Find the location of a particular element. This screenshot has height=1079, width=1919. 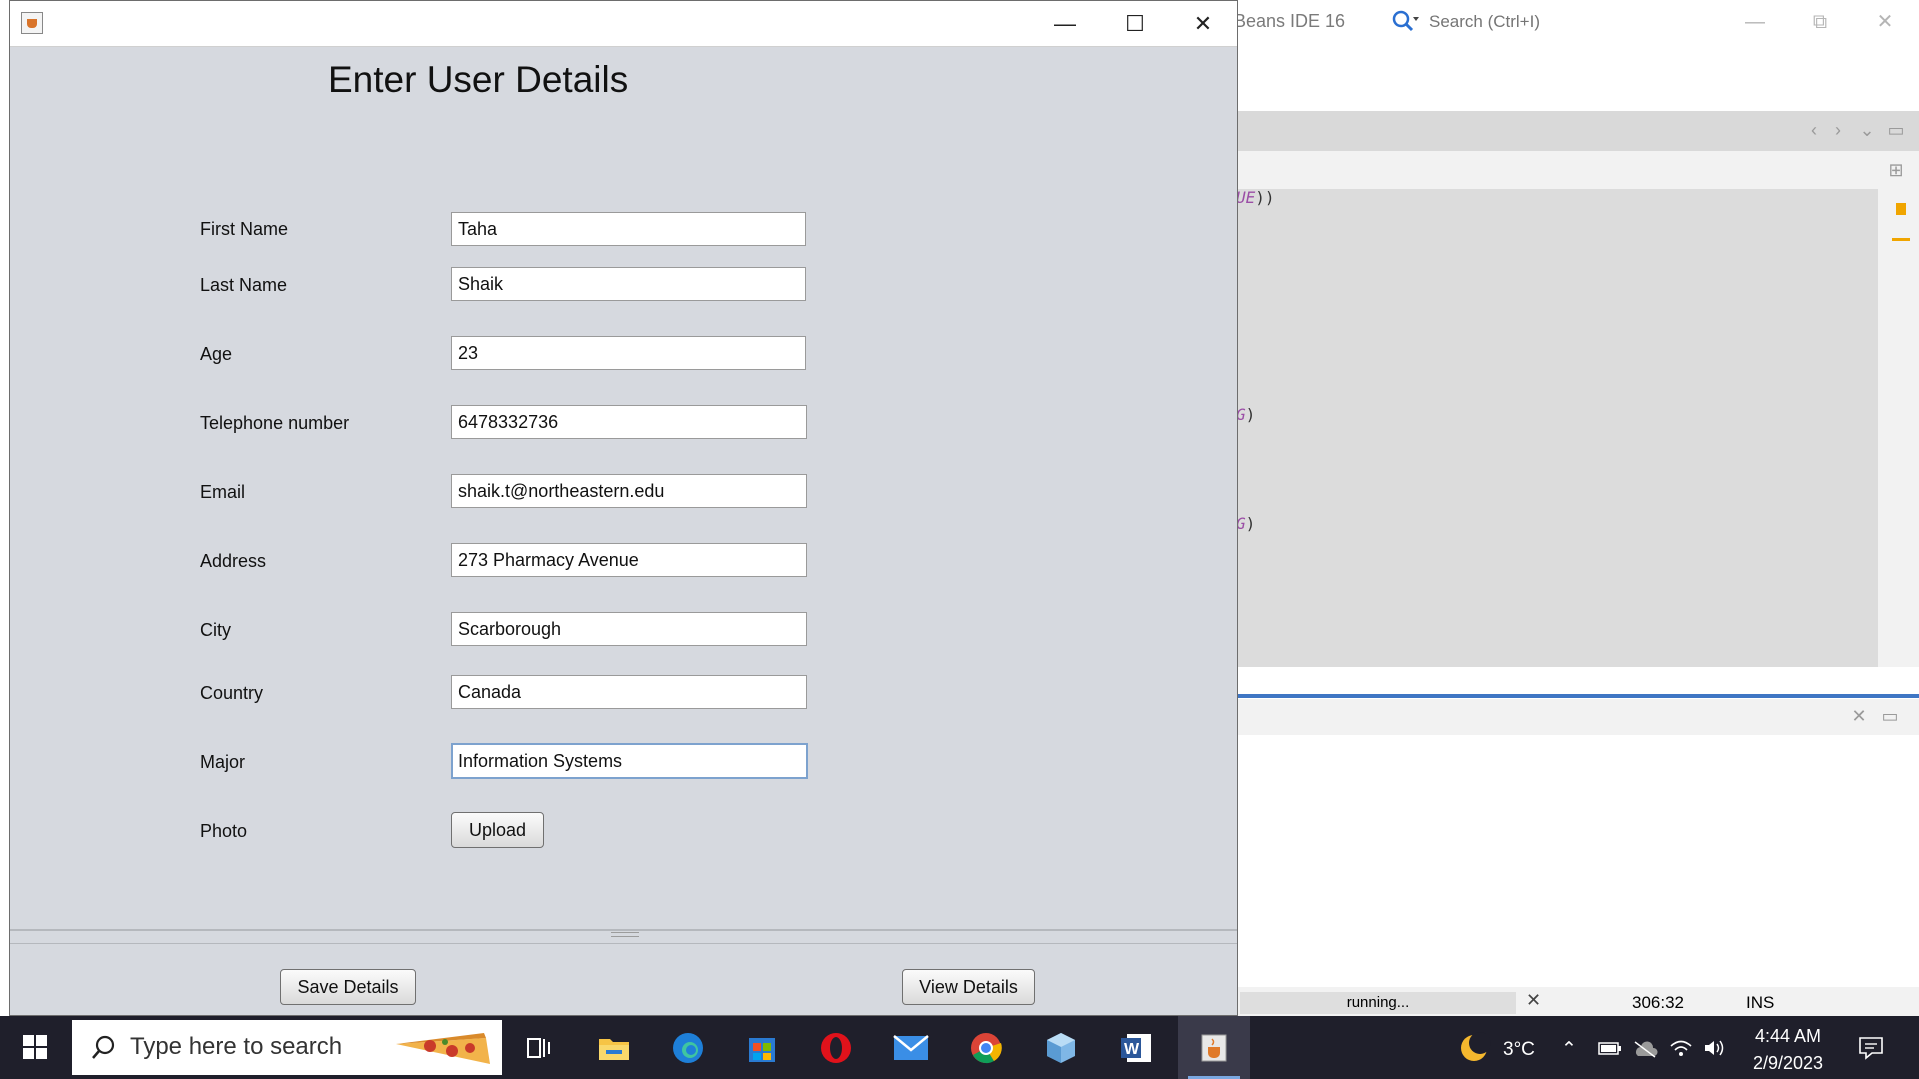

code-fragment: UE)) is located at coordinates (1255, 197).